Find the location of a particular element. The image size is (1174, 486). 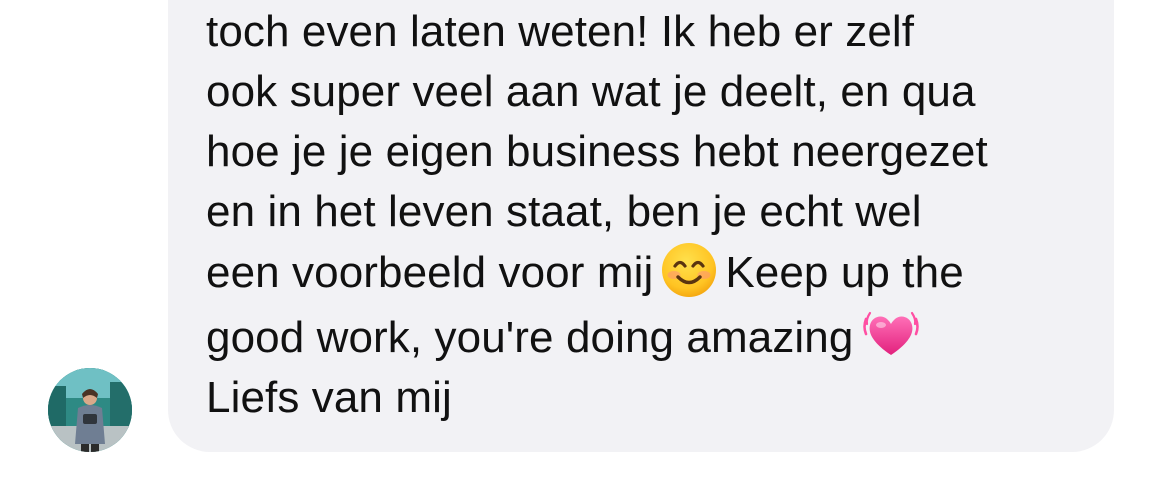

message-line: ook super veel aan wat je deelt, en qua is located at coordinates (591, 91).